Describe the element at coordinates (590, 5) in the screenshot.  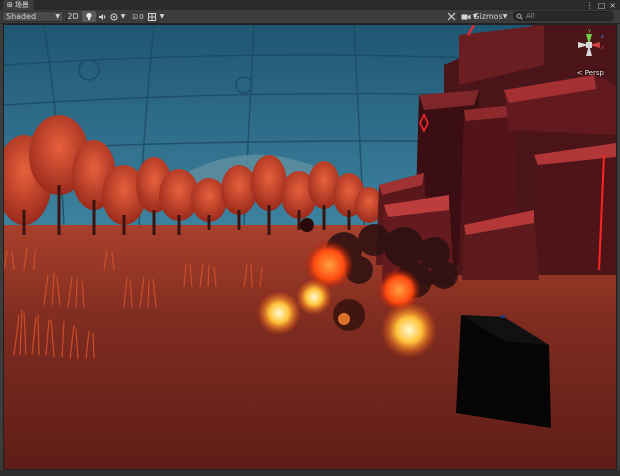
I see `window-menu-icon: ⋮` at that location.